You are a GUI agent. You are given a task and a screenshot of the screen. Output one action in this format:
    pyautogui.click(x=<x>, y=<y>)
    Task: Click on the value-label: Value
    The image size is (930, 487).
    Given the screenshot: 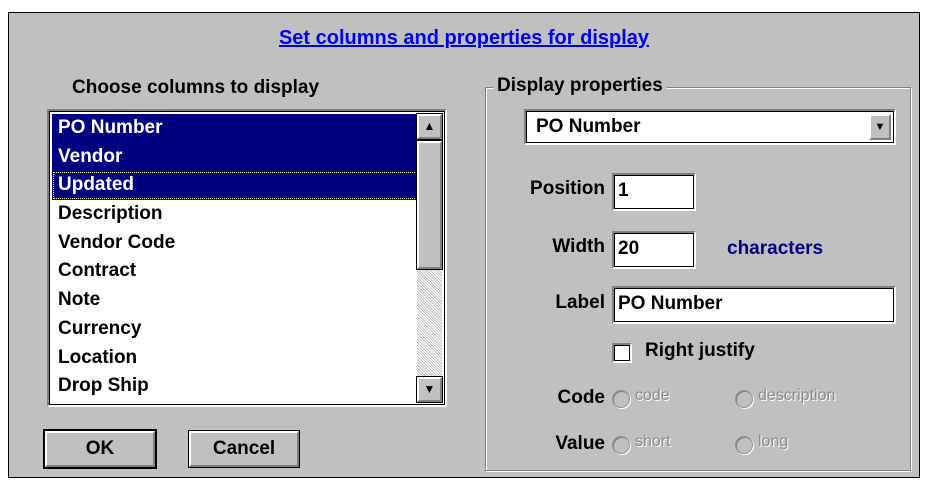 What is the action you would take?
    pyautogui.click(x=580, y=443)
    